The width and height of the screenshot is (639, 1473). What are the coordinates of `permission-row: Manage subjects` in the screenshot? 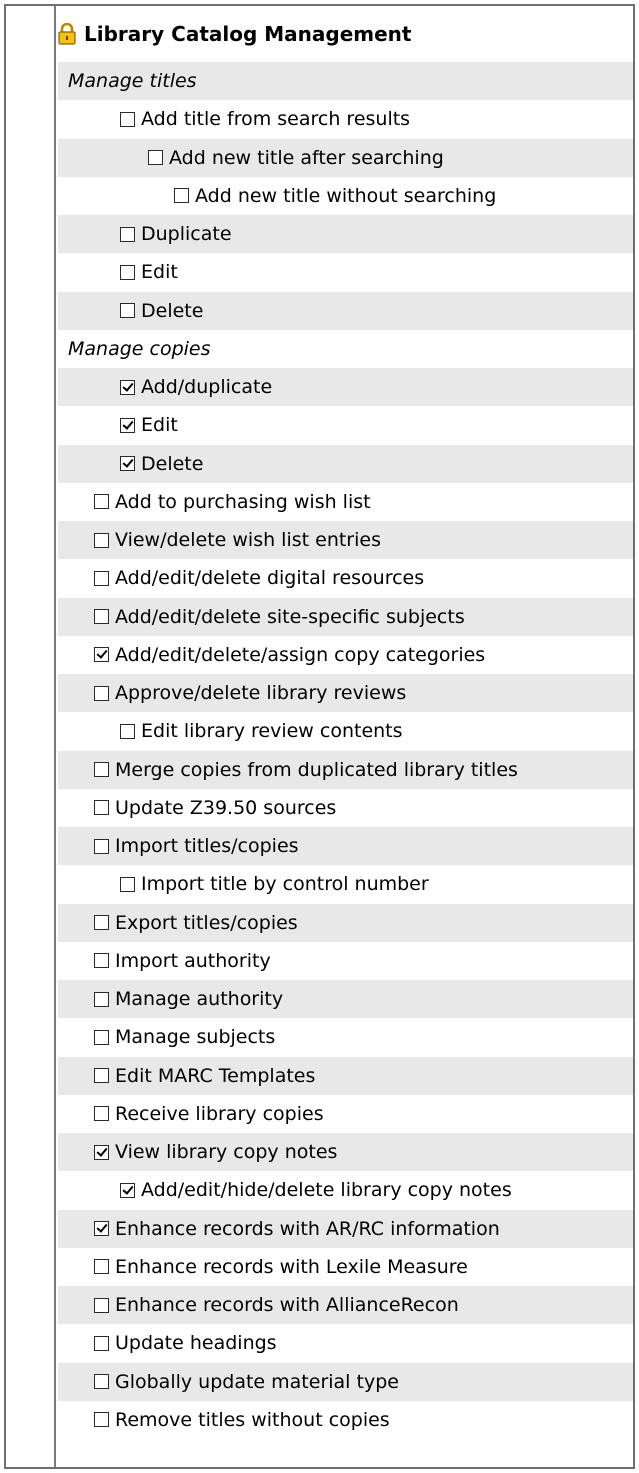 It's located at (345, 1037).